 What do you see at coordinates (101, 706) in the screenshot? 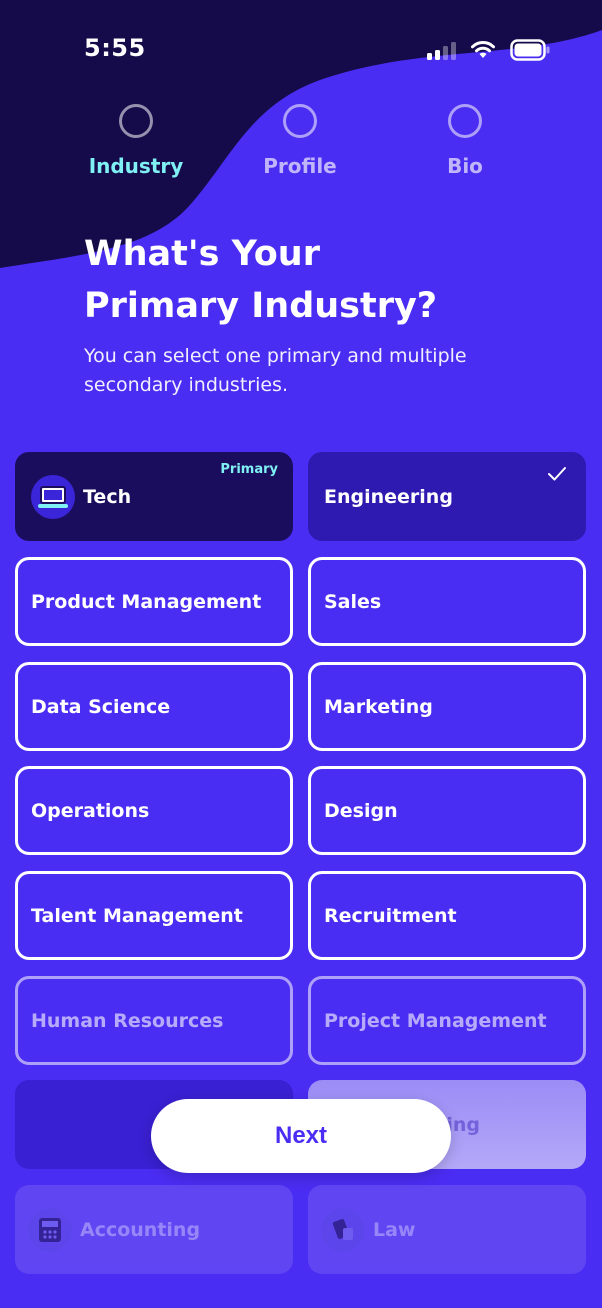
I see `industry-label: Data Science` at bounding box center [101, 706].